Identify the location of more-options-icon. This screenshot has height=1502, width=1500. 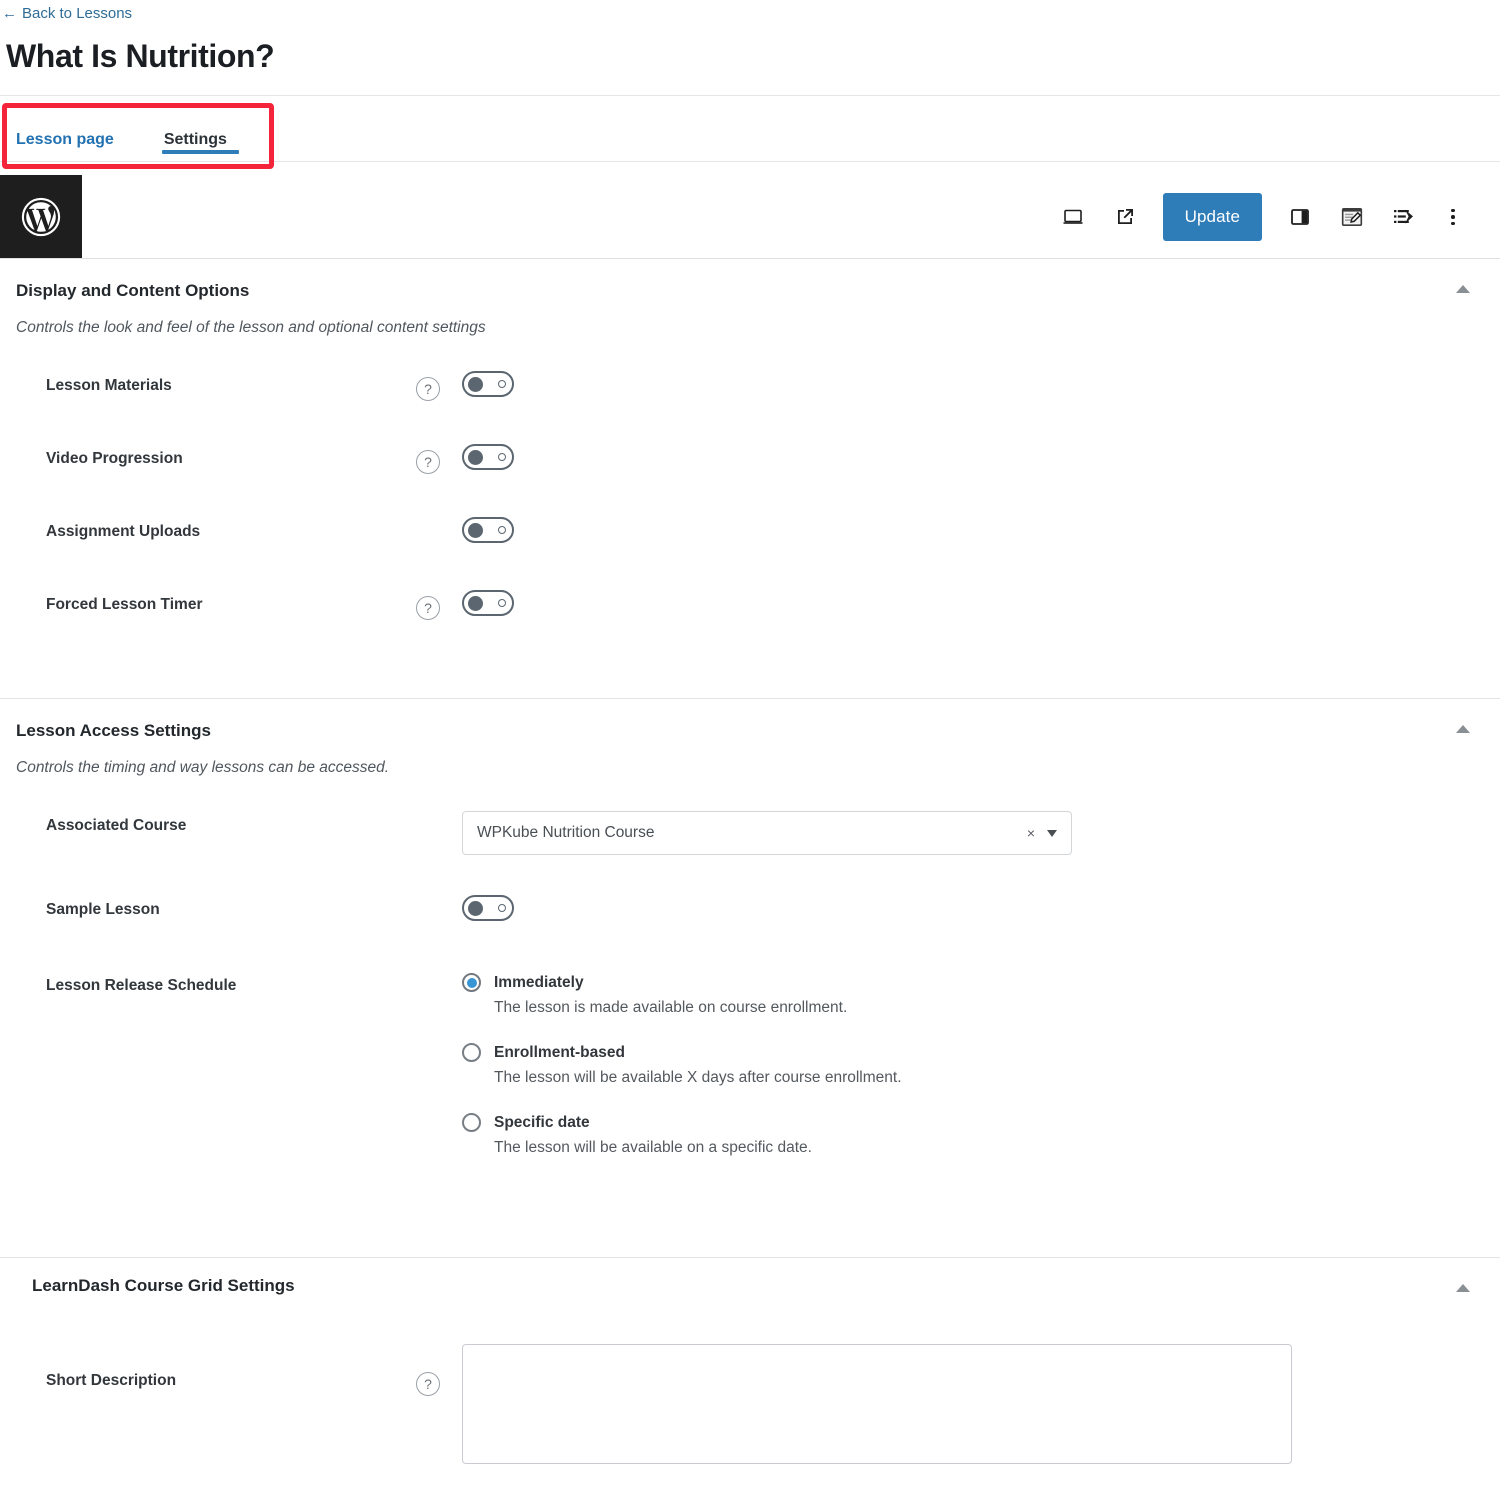
(1453, 217).